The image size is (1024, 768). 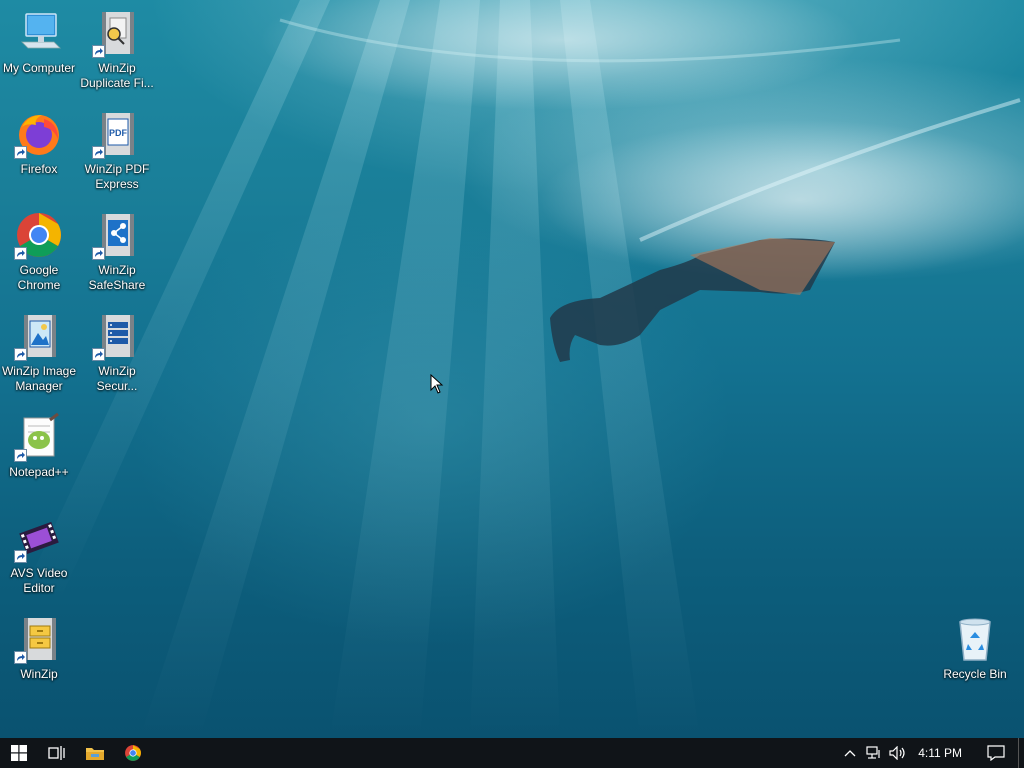 What do you see at coordinates (437, 384) in the screenshot?
I see `mouse-cursor-icon` at bounding box center [437, 384].